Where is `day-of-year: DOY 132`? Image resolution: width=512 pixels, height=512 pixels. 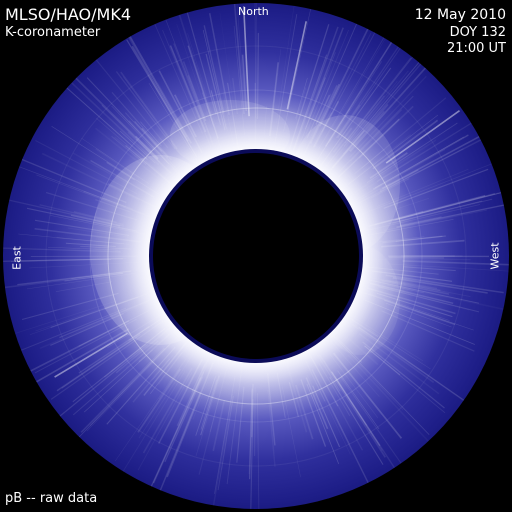
day-of-year: DOY 132 is located at coordinates (477, 32).